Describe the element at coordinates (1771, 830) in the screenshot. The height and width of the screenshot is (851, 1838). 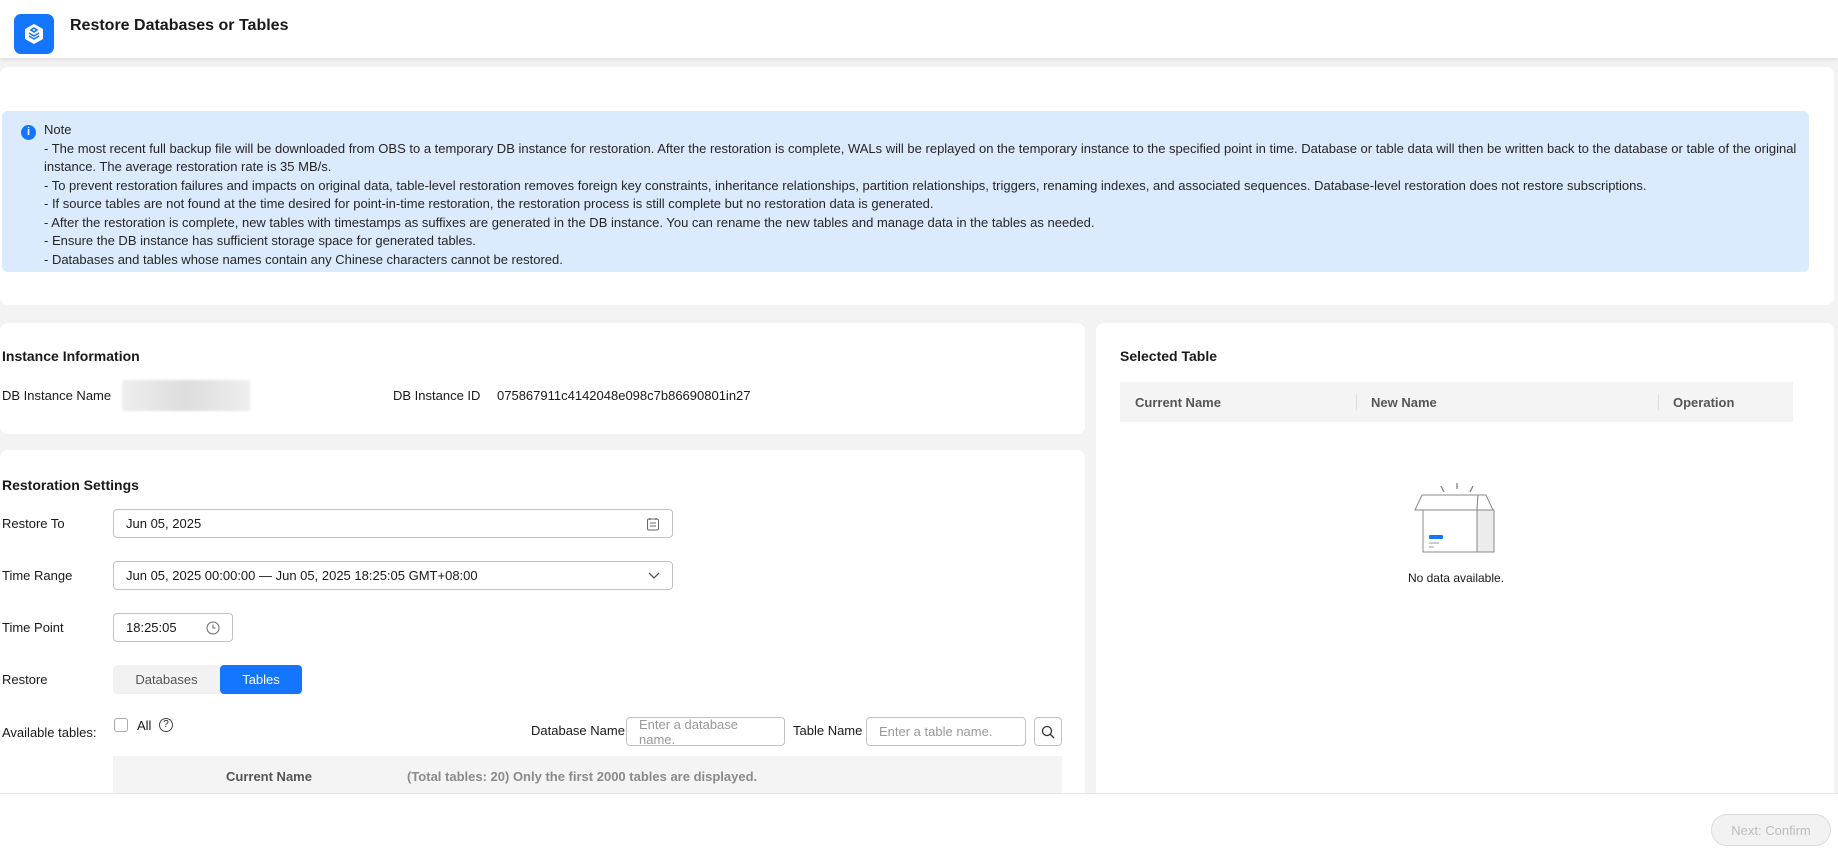
I see `next-confirm-button: Next: Confirm` at that location.